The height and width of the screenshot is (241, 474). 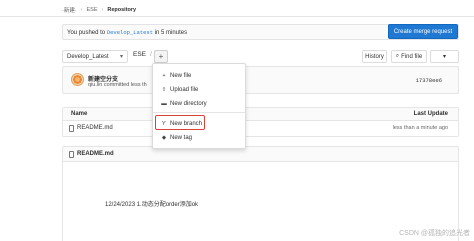 What do you see at coordinates (164, 104) in the screenshot?
I see `folder-icon: ▬` at bounding box center [164, 104].